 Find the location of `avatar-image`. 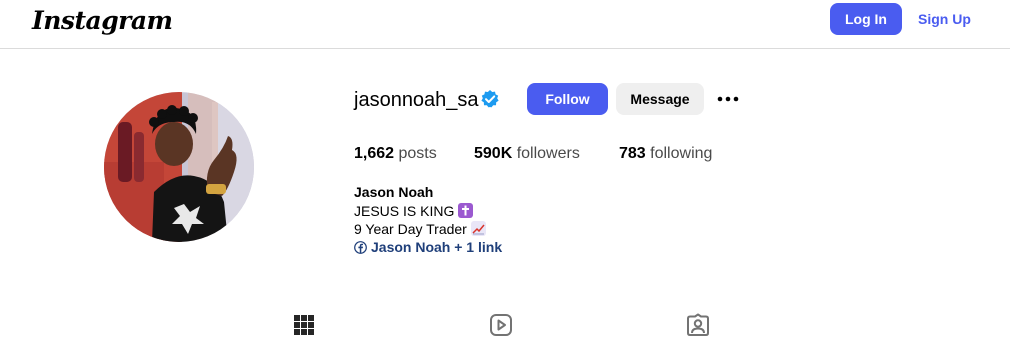

avatar-image is located at coordinates (179, 167).